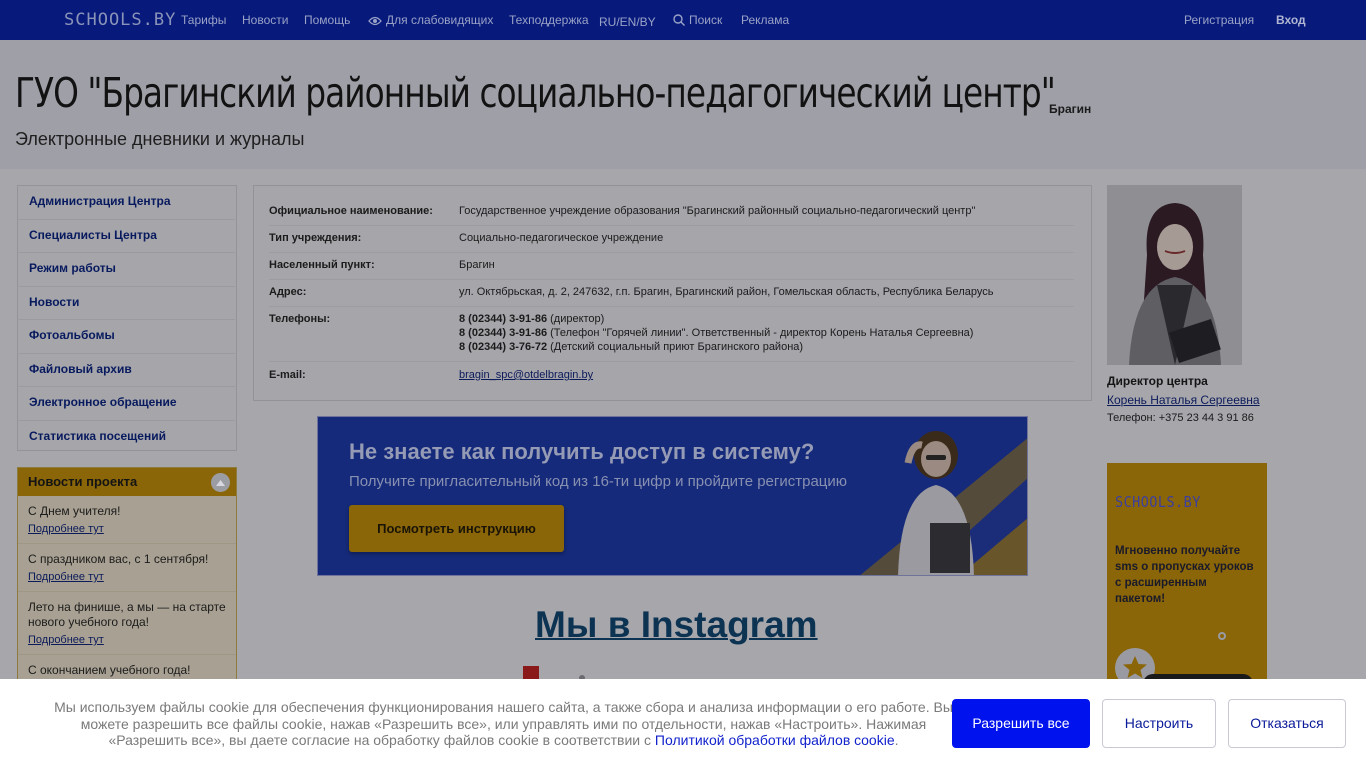 The height and width of the screenshot is (768, 1366). I want to click on director-portrait, so click(1174, 275).